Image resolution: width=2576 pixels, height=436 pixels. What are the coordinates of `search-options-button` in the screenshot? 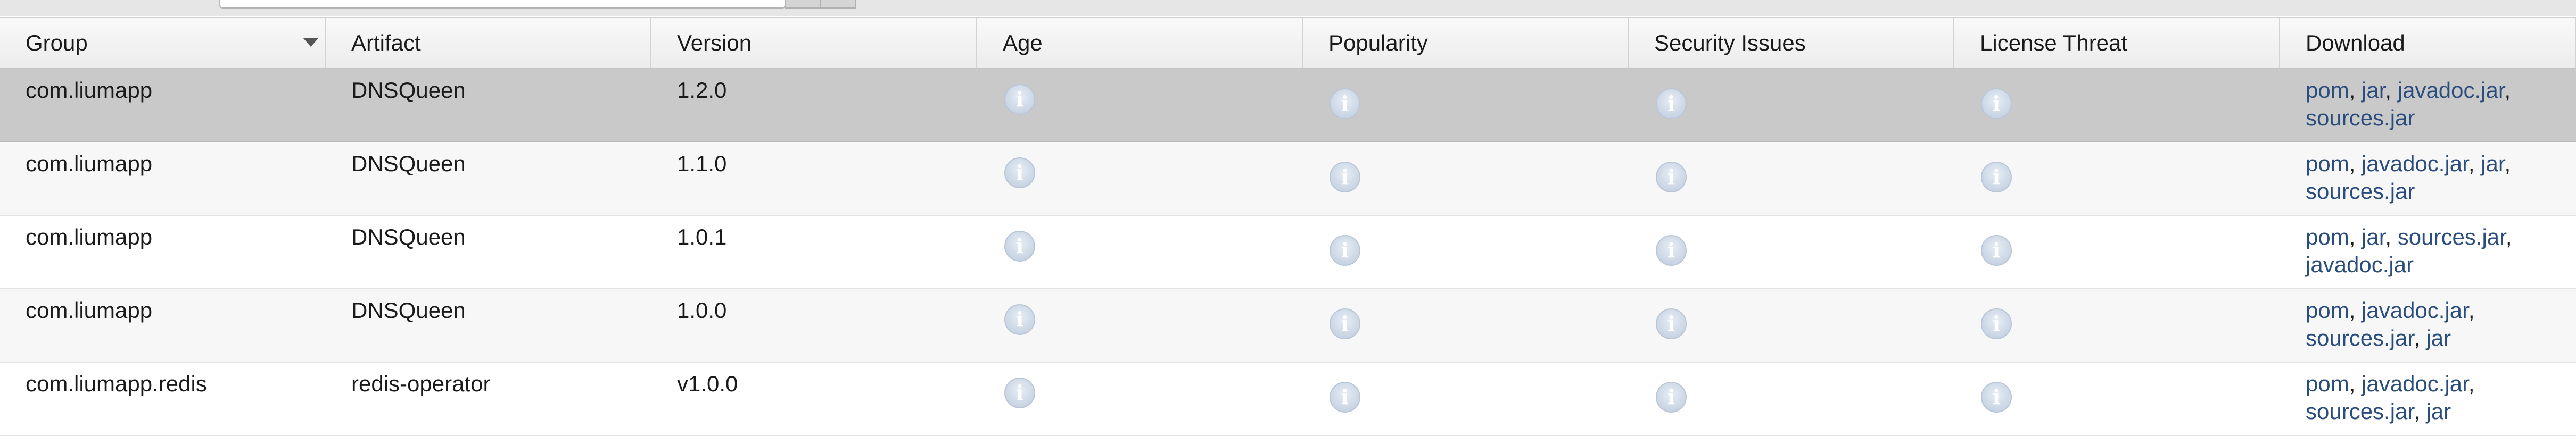 It's located at (838, 5).